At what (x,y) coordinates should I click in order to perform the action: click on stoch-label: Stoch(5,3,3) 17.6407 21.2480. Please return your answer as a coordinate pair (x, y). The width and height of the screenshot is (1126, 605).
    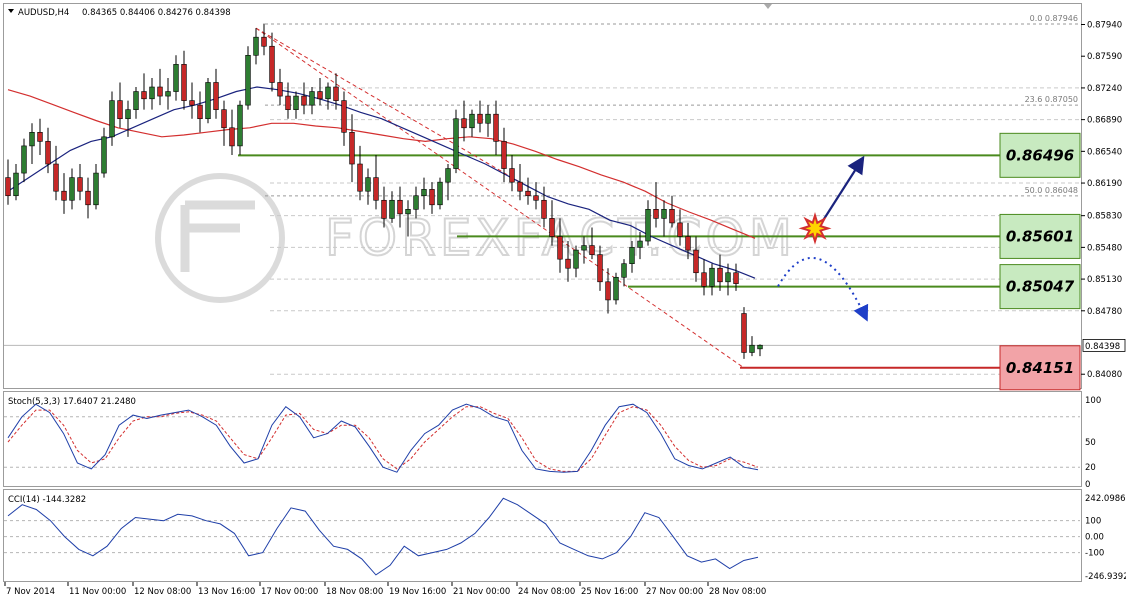
    Looking at the image, I should click on (72, 402).